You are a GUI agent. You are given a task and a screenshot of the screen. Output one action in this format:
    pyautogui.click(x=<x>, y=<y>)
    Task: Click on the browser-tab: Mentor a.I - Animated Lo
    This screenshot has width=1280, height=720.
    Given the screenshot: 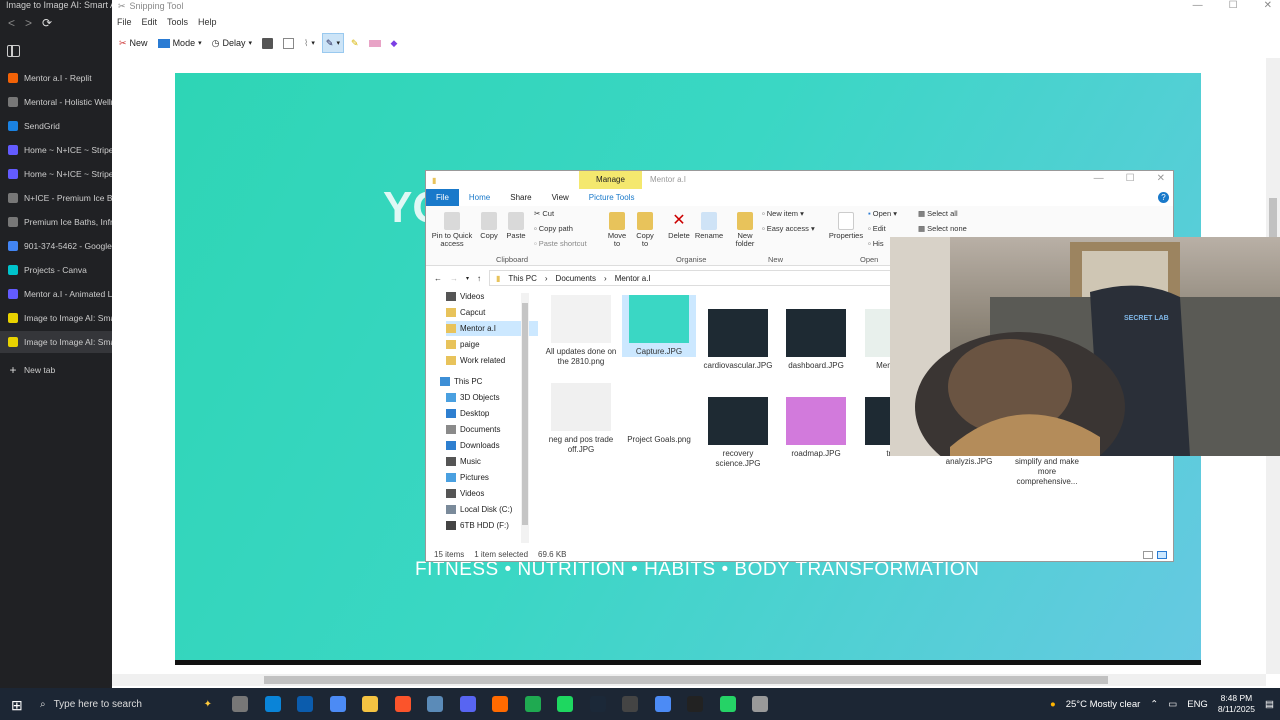 What is the action you would take?
    pyautogui.click(x=56, y=294)
    